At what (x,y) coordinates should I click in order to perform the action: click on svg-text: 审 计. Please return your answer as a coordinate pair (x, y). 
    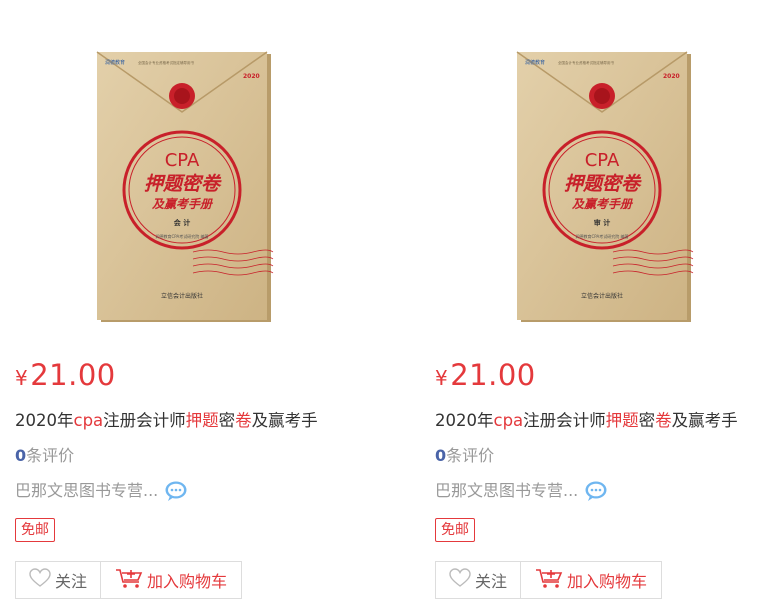
    Looking at the image, I should click on (602, 222).